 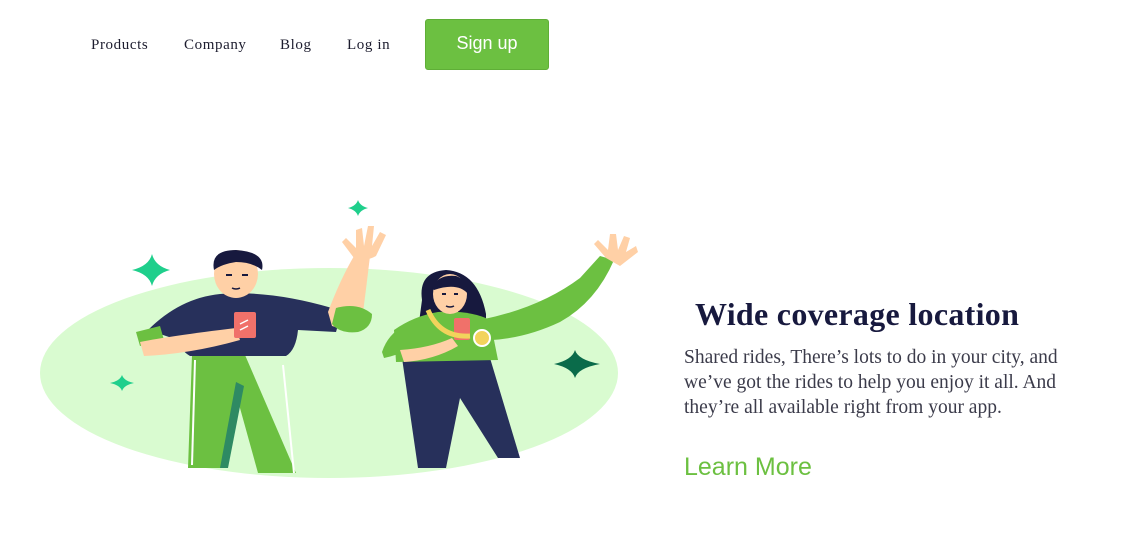 What do you see at coordinates (296, 45) in the screenshot?
I see `nav-blog-link: Blog` at bounding box center [296, 45].